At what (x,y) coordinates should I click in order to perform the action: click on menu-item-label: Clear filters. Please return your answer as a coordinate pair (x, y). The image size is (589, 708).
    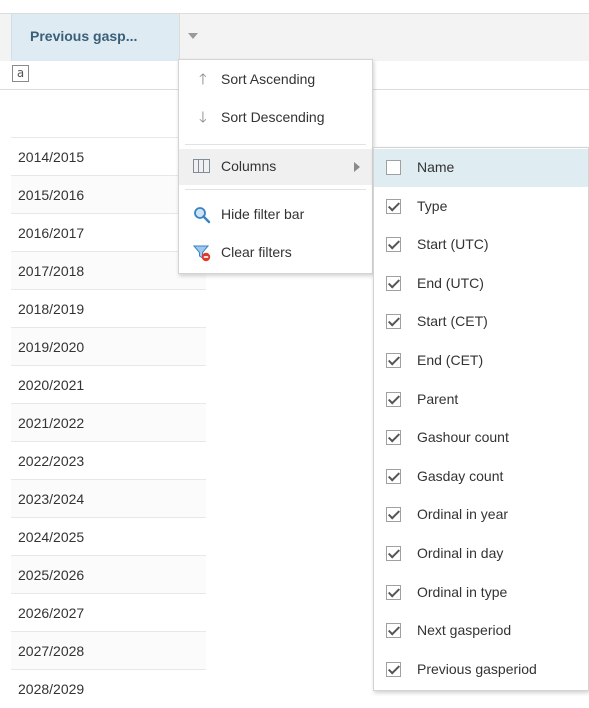
    Looking at the image, I should click on (256, 252).